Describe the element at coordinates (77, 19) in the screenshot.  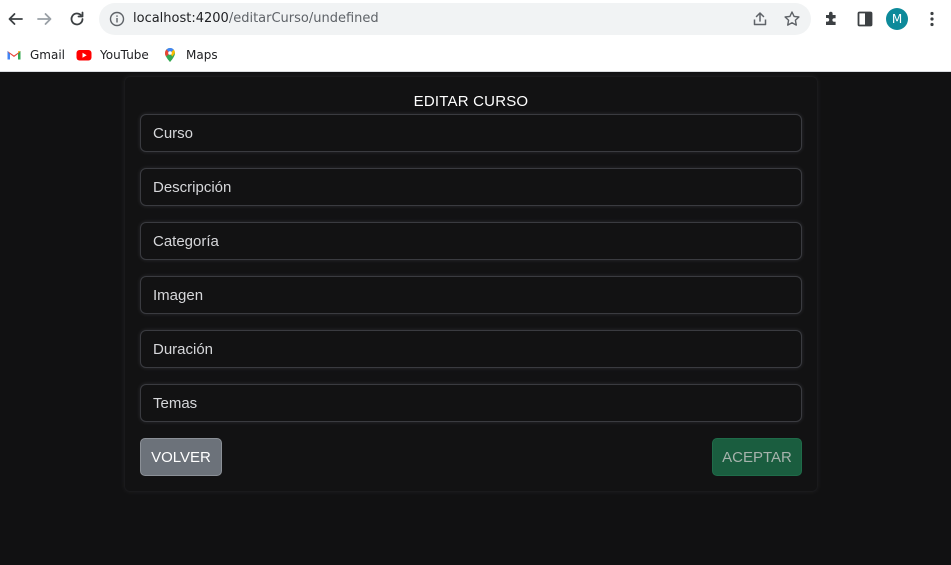
I see `reload-icon` at that location.